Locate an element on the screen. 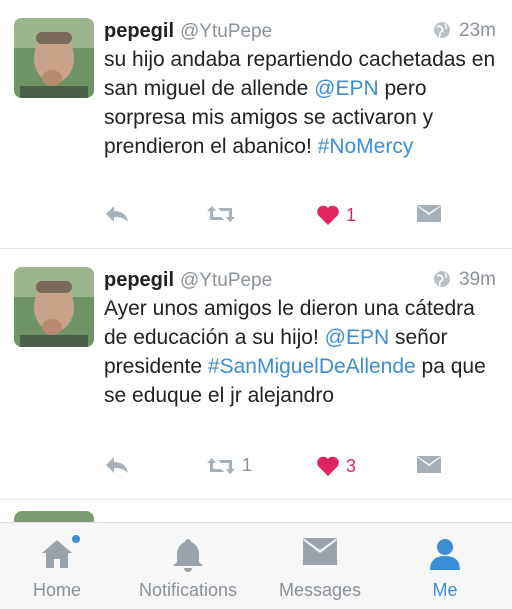 The width and height of the screenshot is (512, 609). hashtag-link: #SanMiguelDeAllende is located at coordinates (312, 366).